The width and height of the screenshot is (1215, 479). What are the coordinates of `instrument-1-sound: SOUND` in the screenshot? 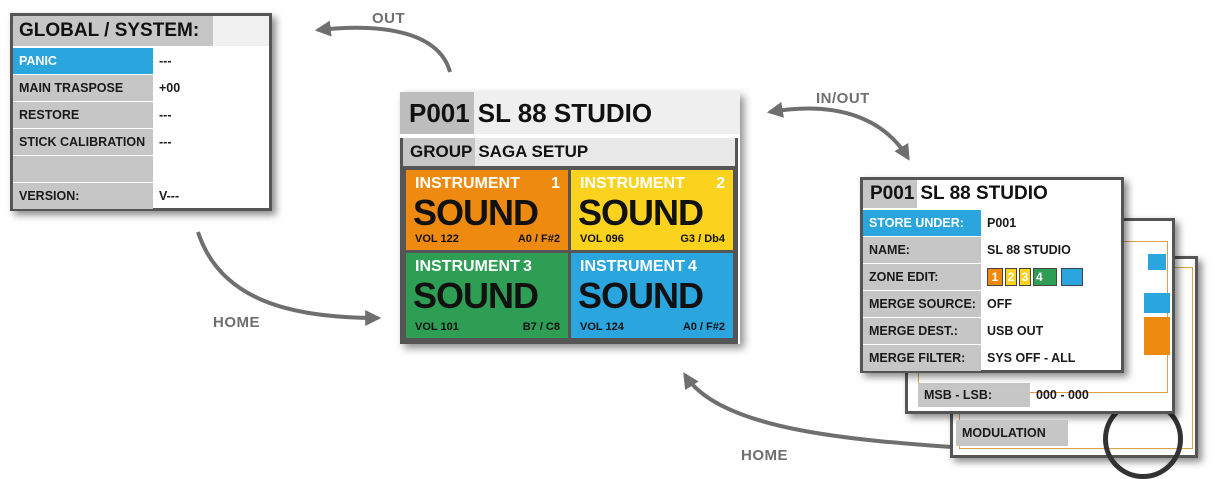 It's located at (476, 212).